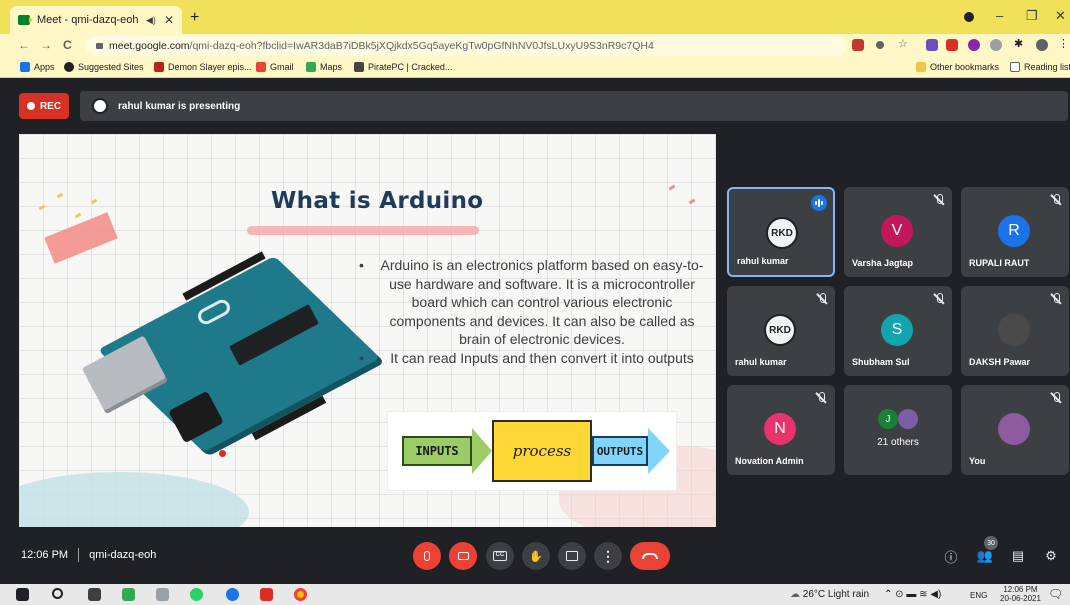  Describe the element at coordinates (1018, 556) in the screenshot. I see `chat-icon: ▤` at that location.